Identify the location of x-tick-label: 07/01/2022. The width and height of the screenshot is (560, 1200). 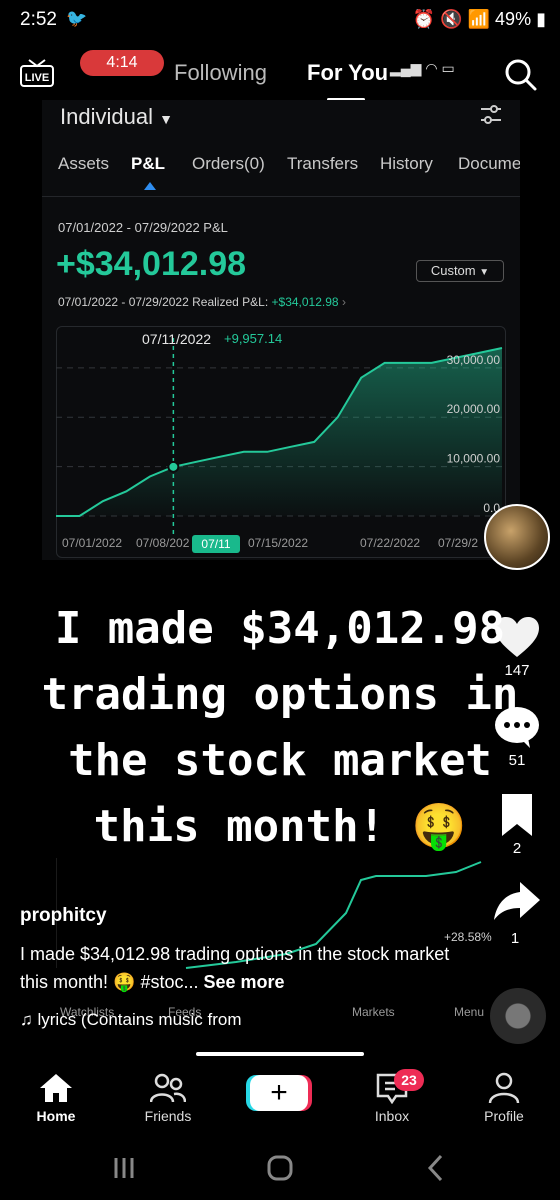
(92, 543).